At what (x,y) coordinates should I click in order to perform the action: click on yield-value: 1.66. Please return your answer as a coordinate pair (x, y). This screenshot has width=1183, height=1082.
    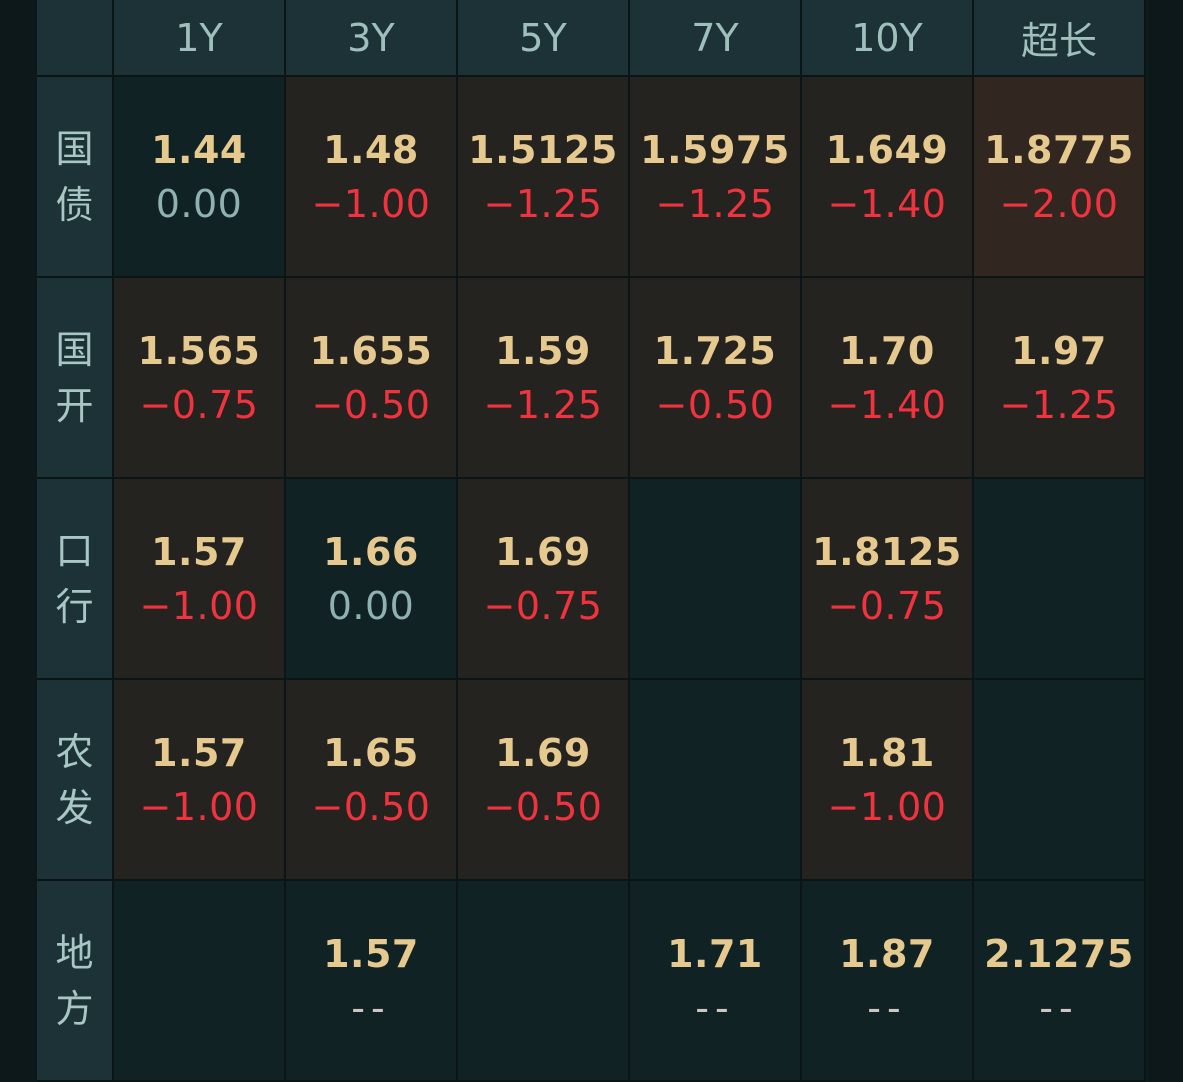
    Looking at the image, I should click on (371, 551).